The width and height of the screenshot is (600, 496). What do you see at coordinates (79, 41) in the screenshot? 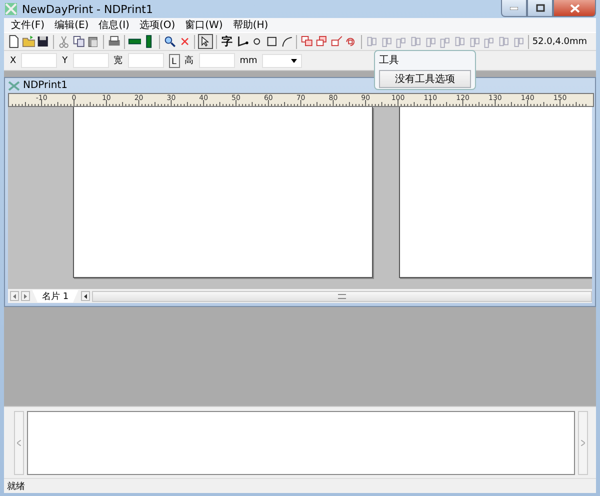
I see `copy-icon` at bounding box center [79, 41].